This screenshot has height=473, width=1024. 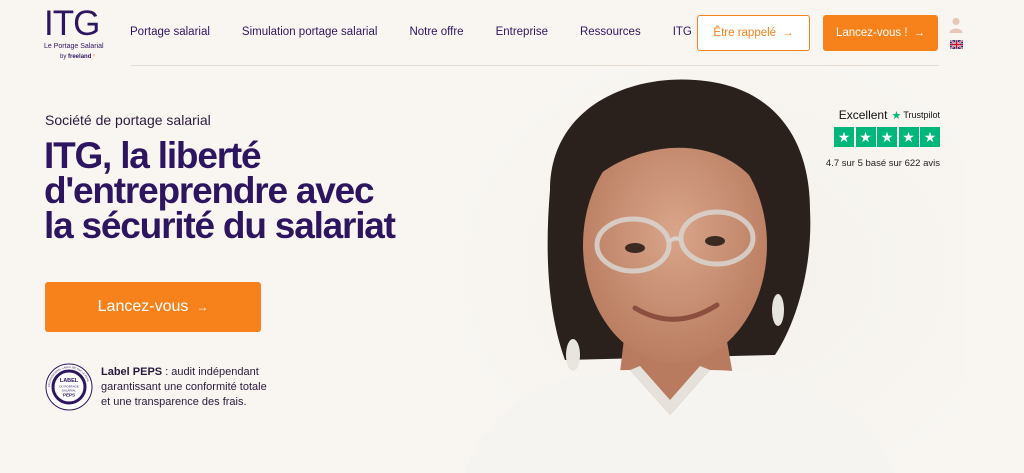 What do you see at coordinates (921, 115) in the screenshot?
I see `trustpilot-brand-label: Trustpilot` at bounding box center [921, 115].